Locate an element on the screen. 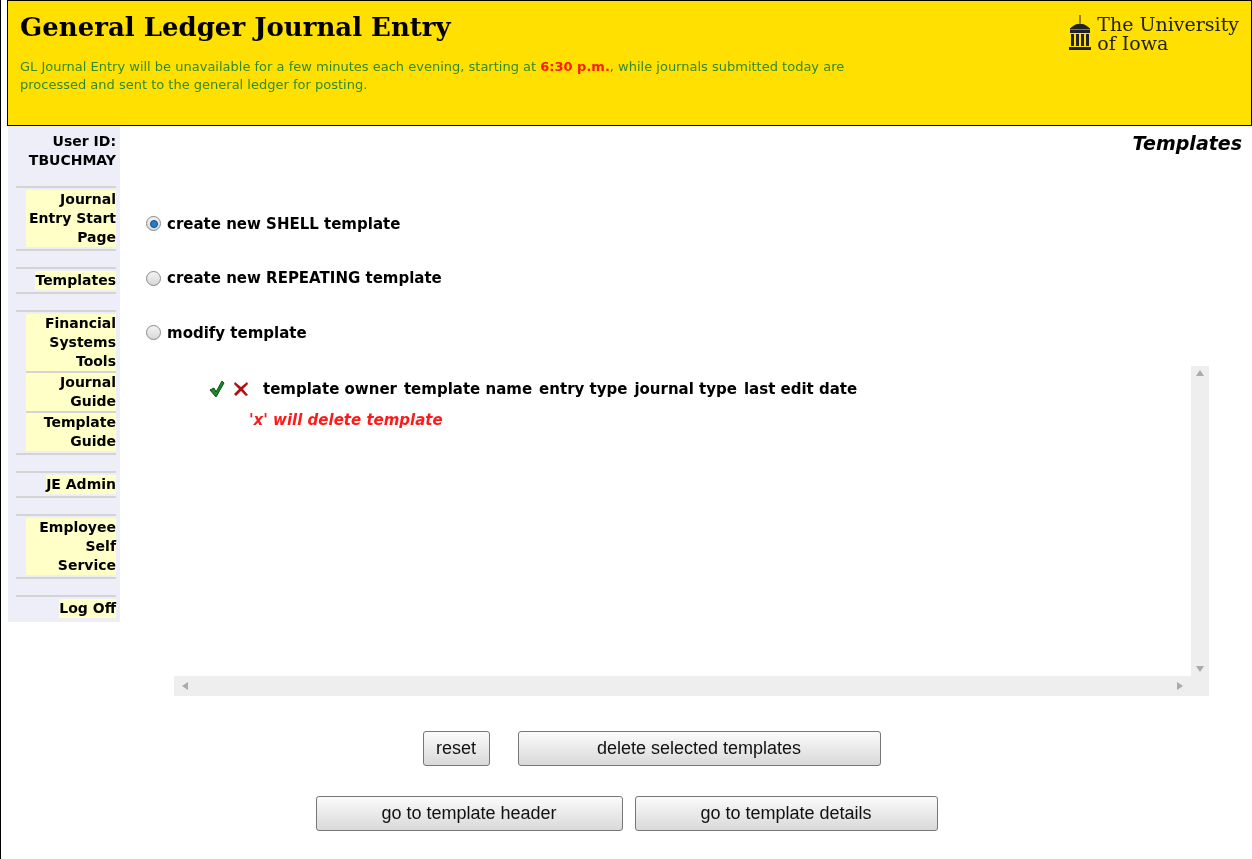  column-header: last edit date is located at coordinates (800, 389).